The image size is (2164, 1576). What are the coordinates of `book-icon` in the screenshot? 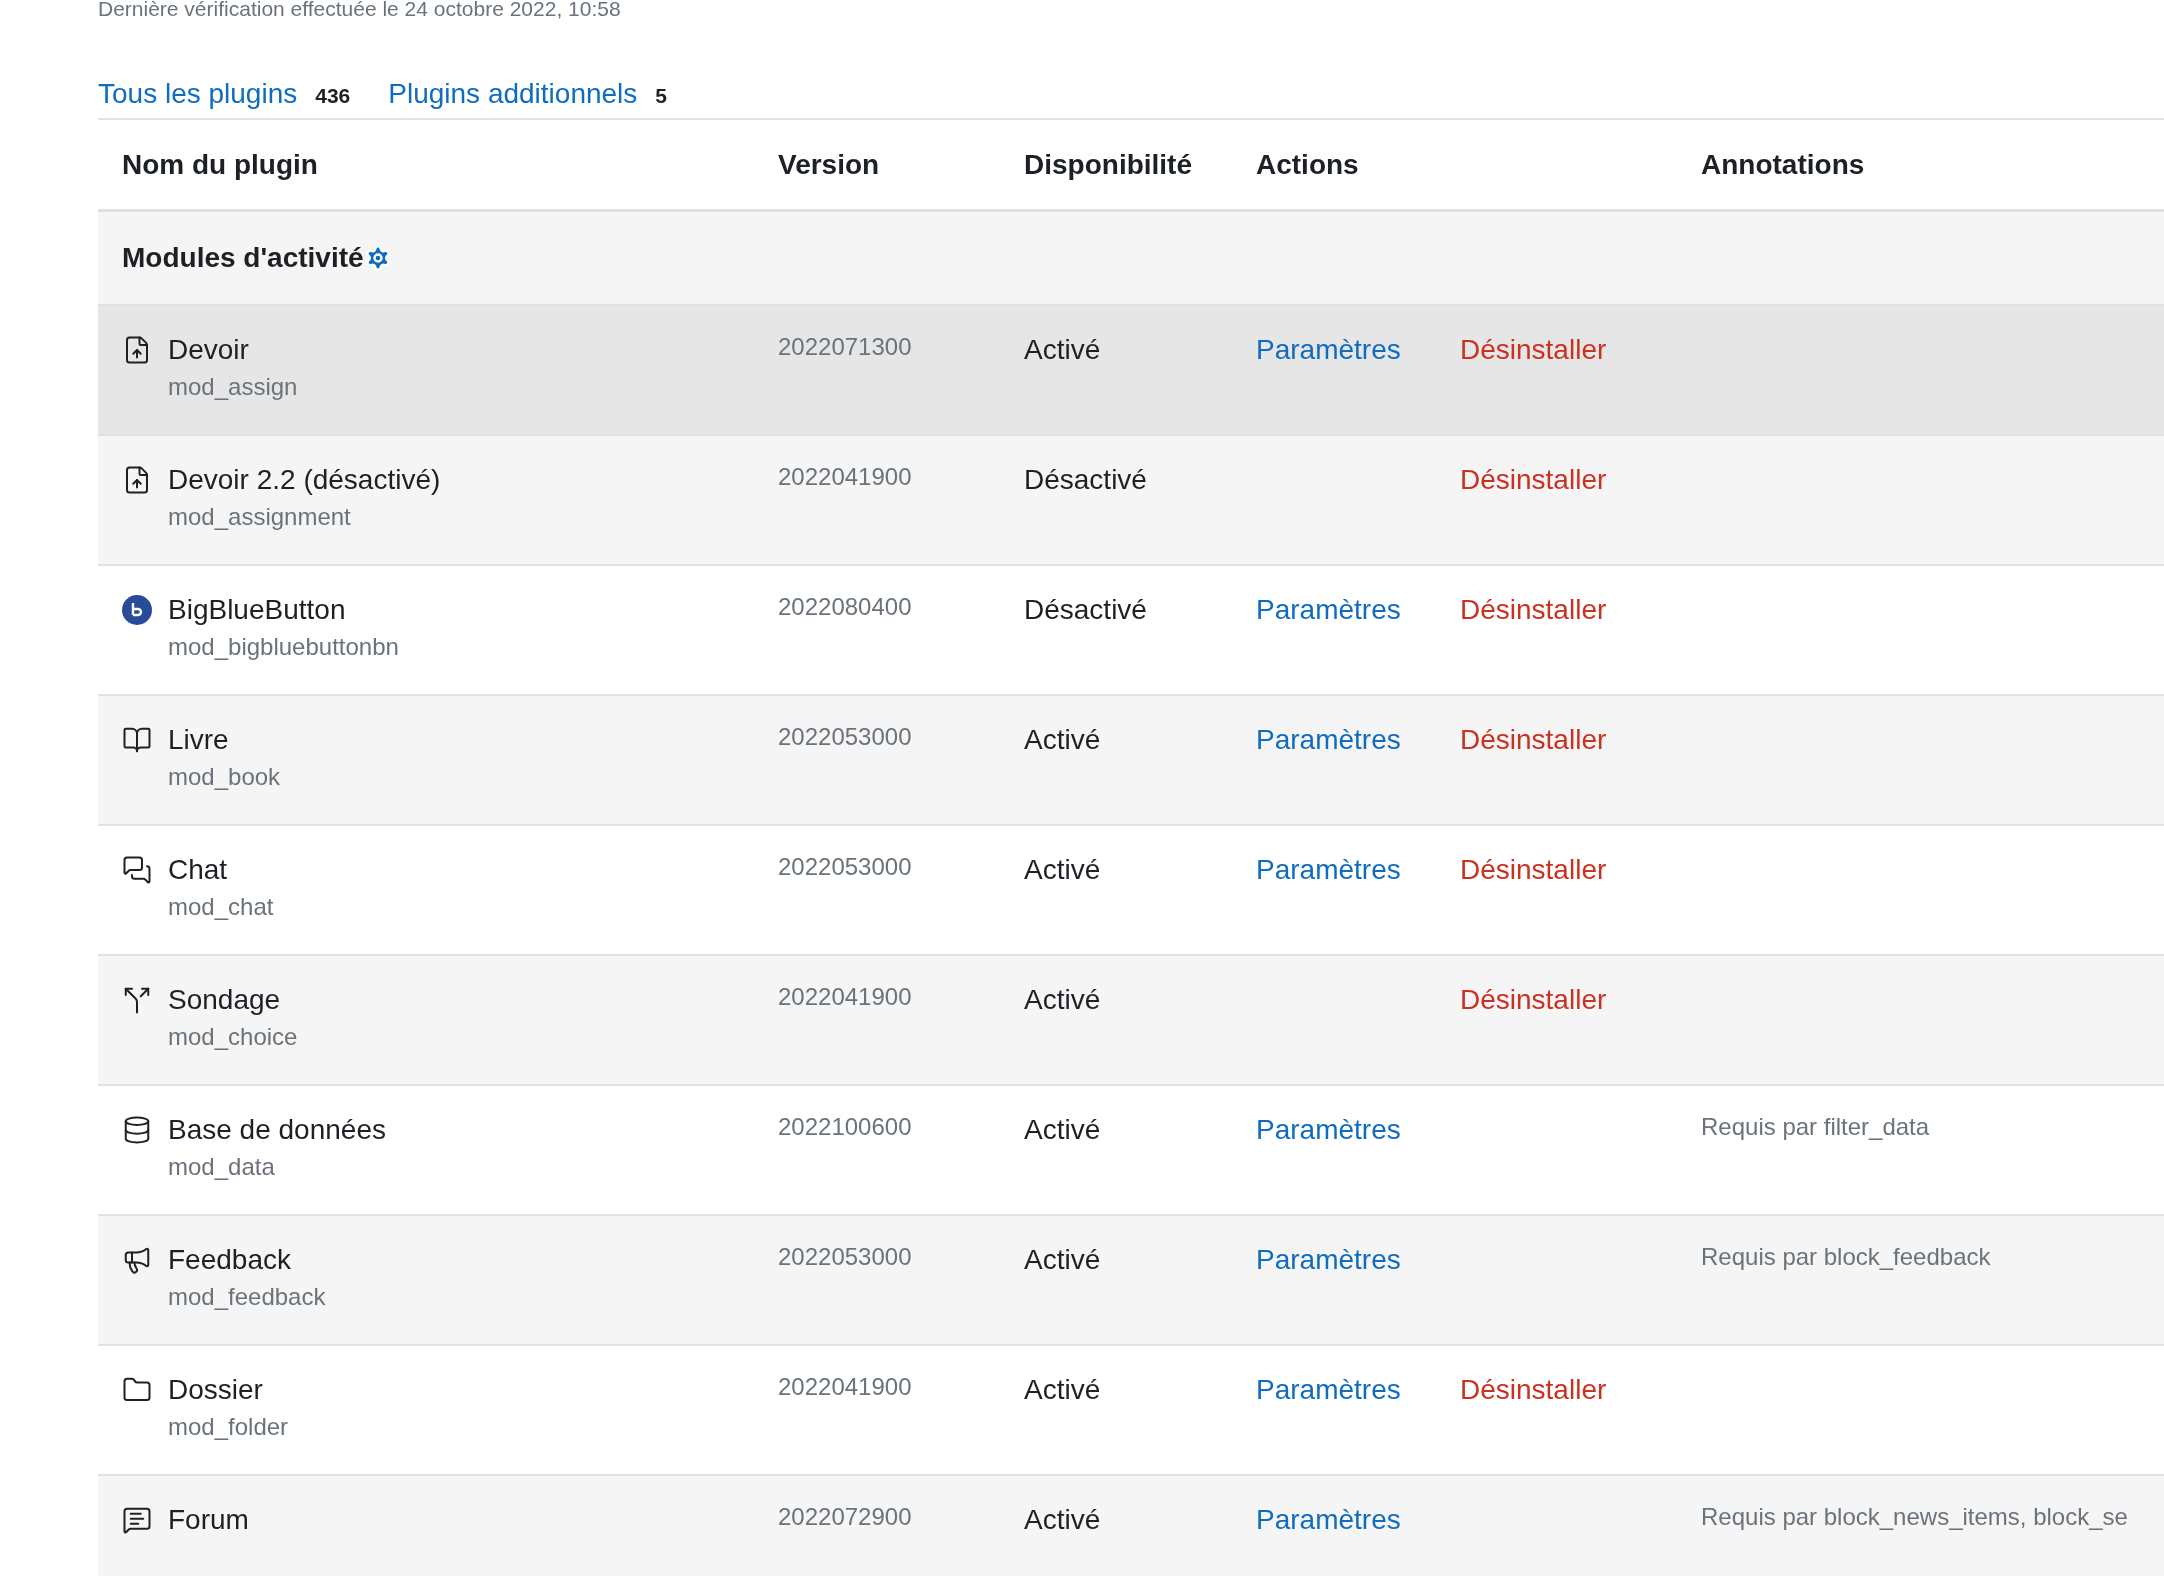 It's located at (137, 740).